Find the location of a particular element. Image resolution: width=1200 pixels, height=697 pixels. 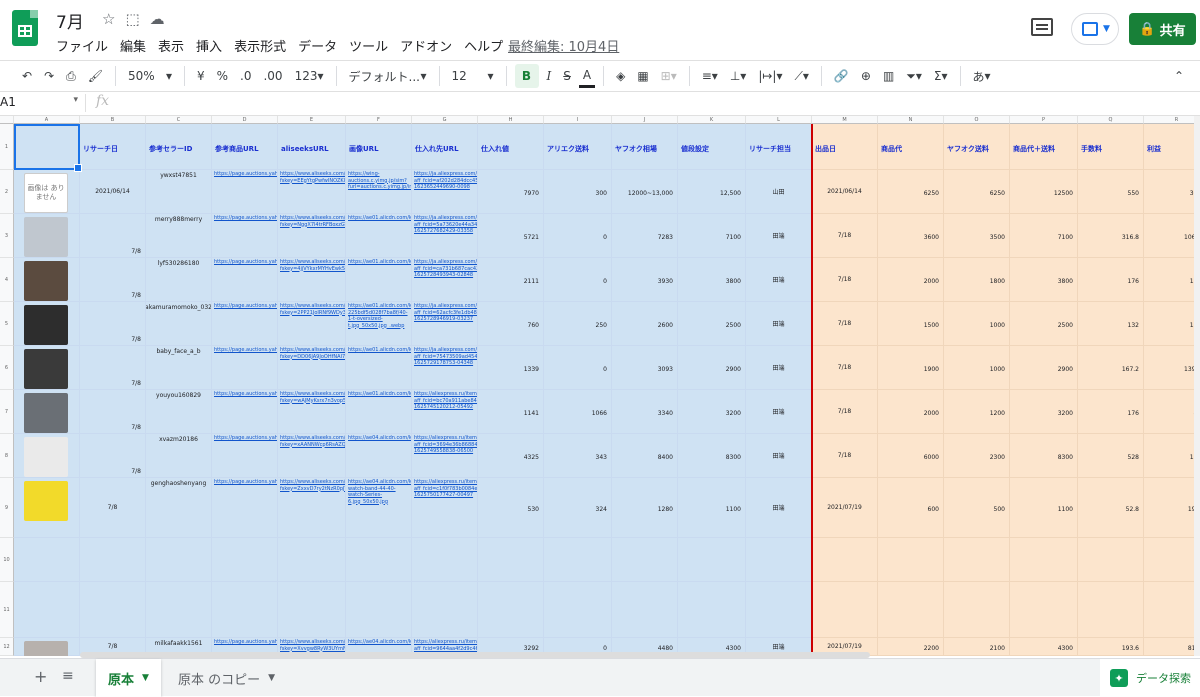

column-header: L is located at coordinates (779, 120).